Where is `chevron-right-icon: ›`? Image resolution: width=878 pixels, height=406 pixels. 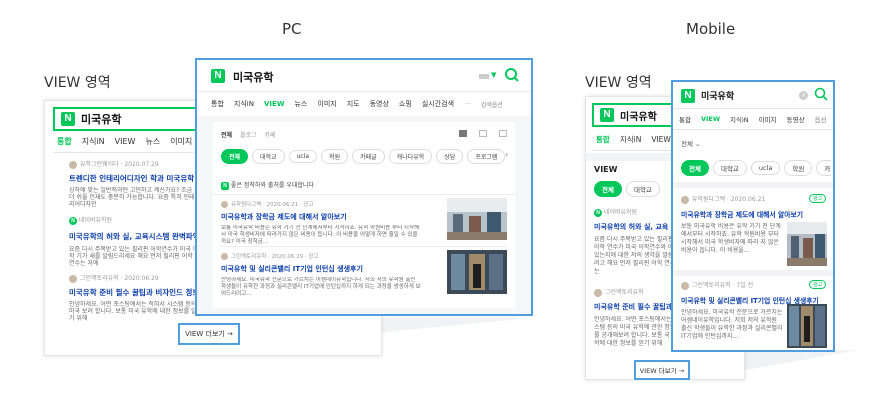 chevron-right-icon: › is located at coordinates (506, 154).